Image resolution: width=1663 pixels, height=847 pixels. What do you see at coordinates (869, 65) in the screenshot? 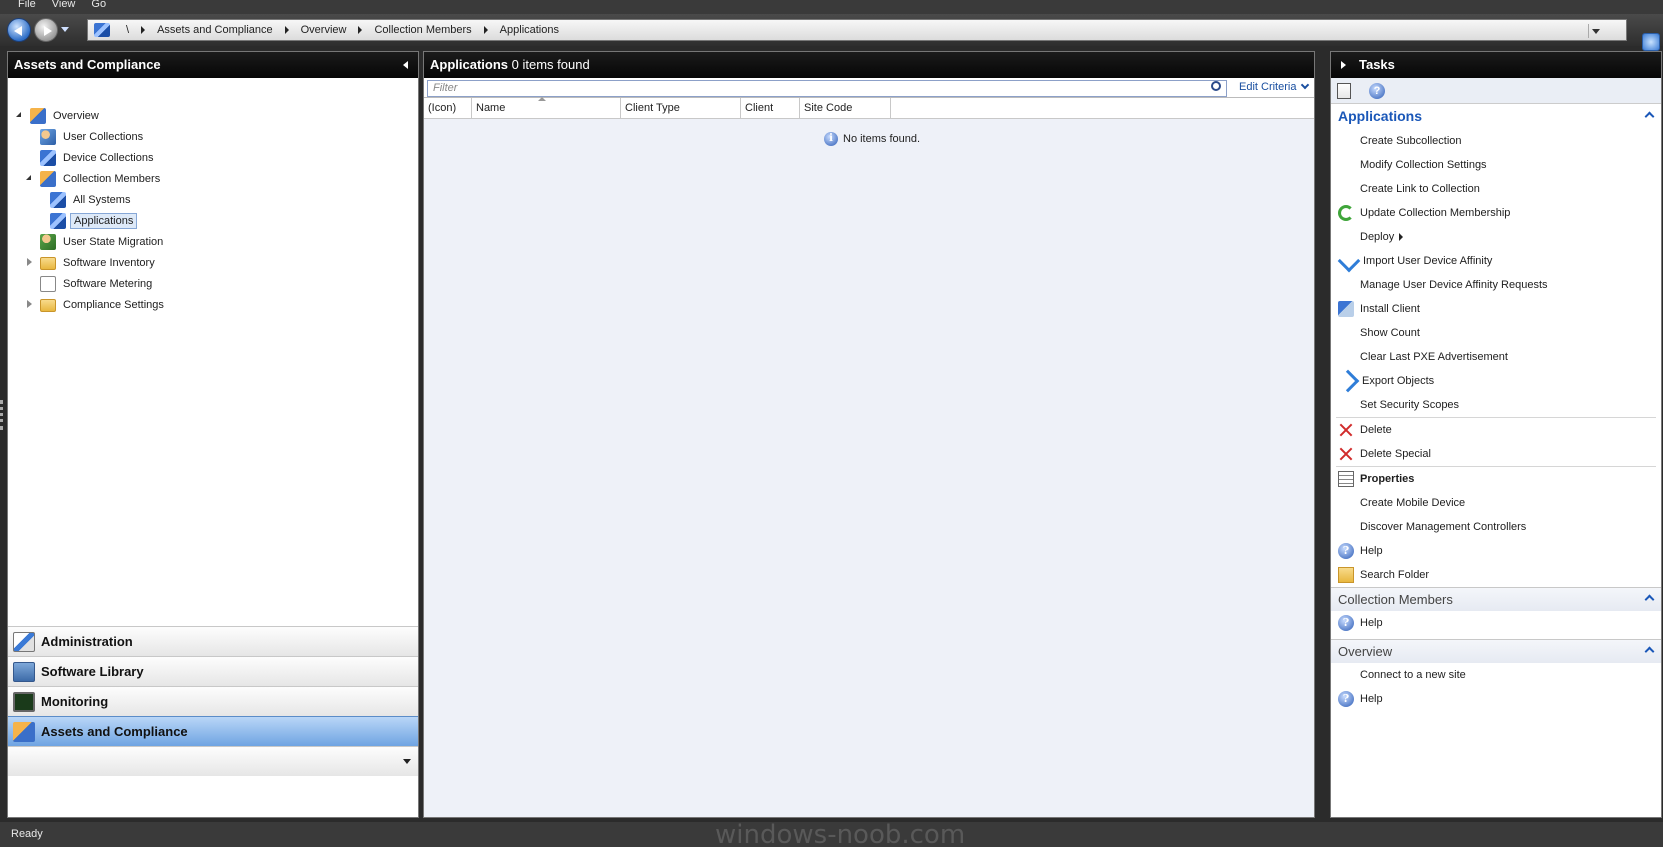
I see `results-header: Applications 0 items found` at bounding box center [869, 65].